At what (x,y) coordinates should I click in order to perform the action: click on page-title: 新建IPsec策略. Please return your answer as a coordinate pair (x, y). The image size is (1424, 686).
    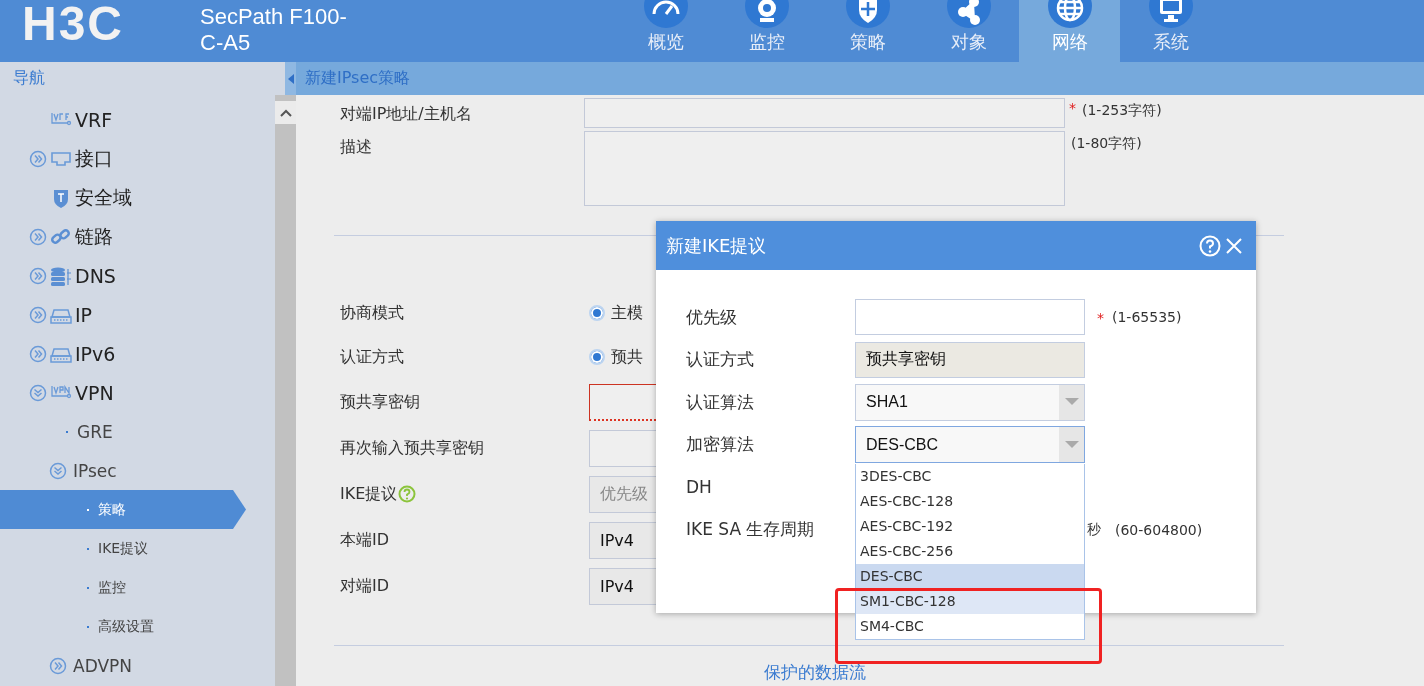
    Looking at the image, I should click on (358, 78).